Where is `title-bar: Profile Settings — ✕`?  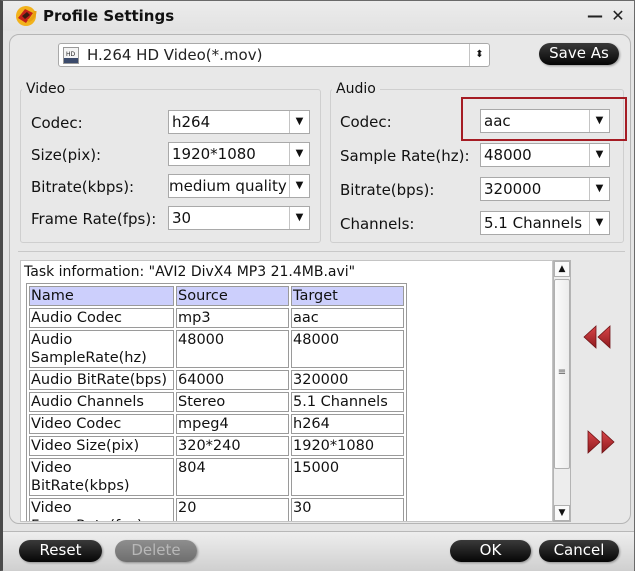 title-bar: Profile Settings — ✕ is located at coordinates (318, 16).